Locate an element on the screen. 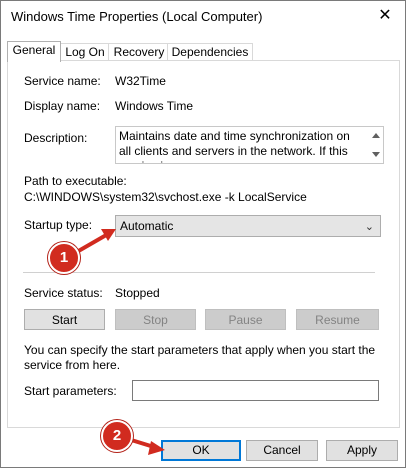 The width and height of the screenshot is (406, 468). startup-type-value: Automatic is located at coordinates (147, 226).